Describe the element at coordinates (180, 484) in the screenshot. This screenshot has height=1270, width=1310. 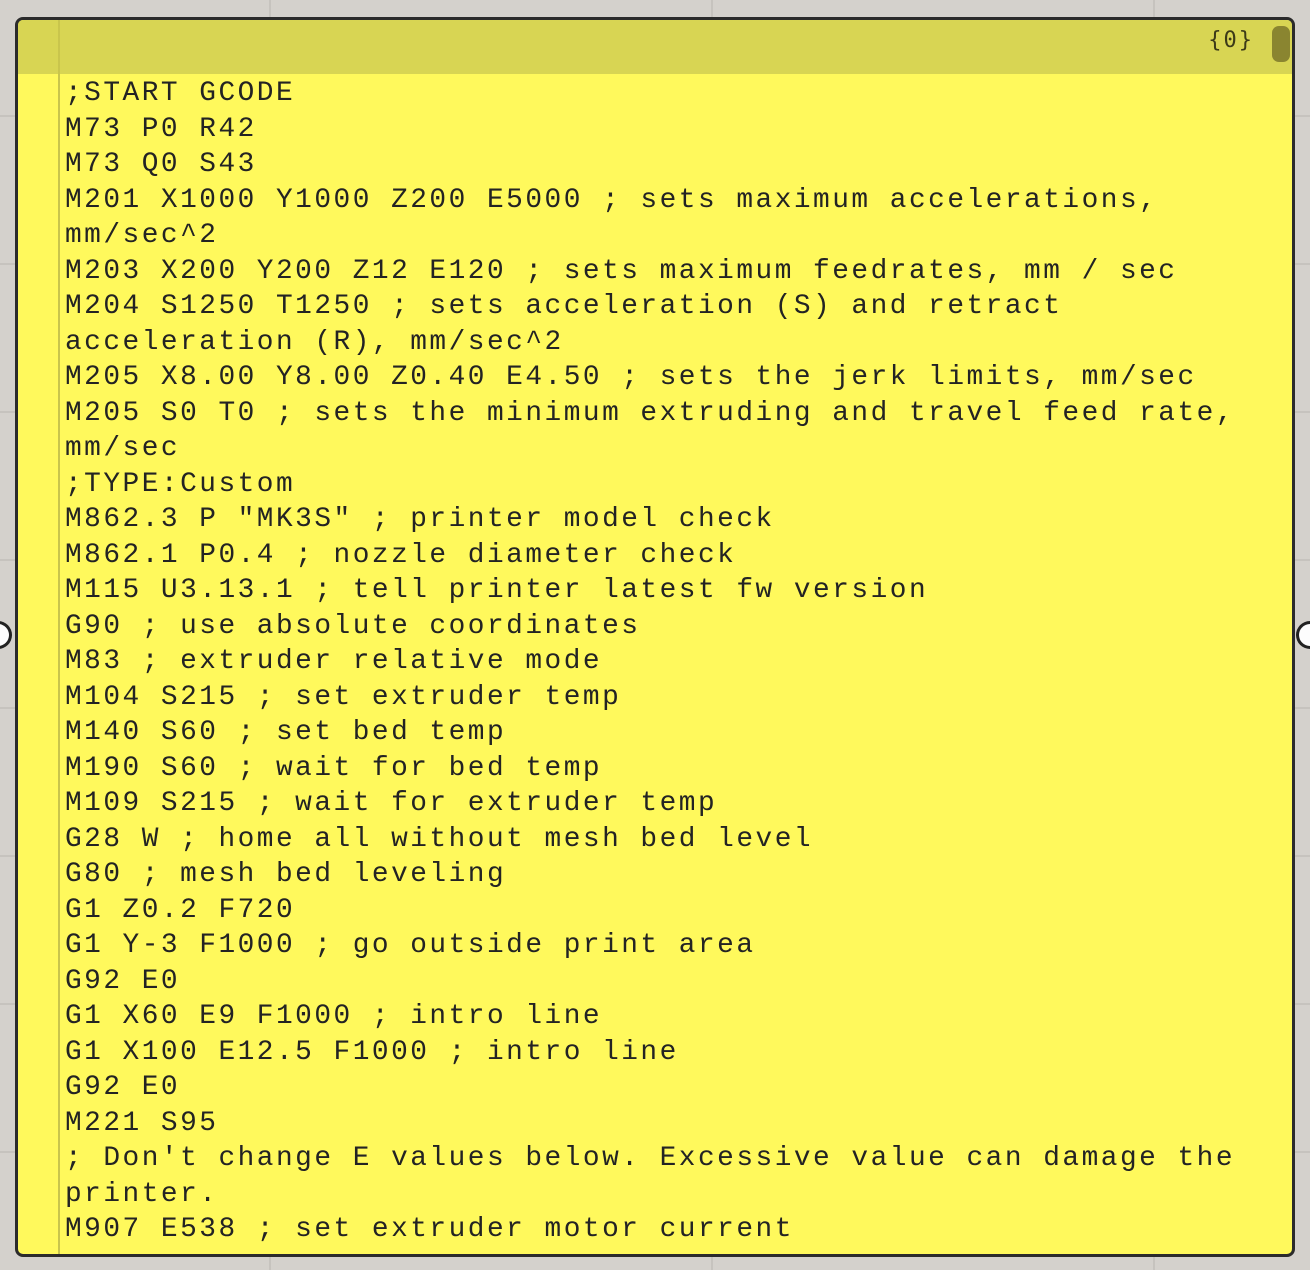
I see `text-line: ;TYPE:Custom` at that location.